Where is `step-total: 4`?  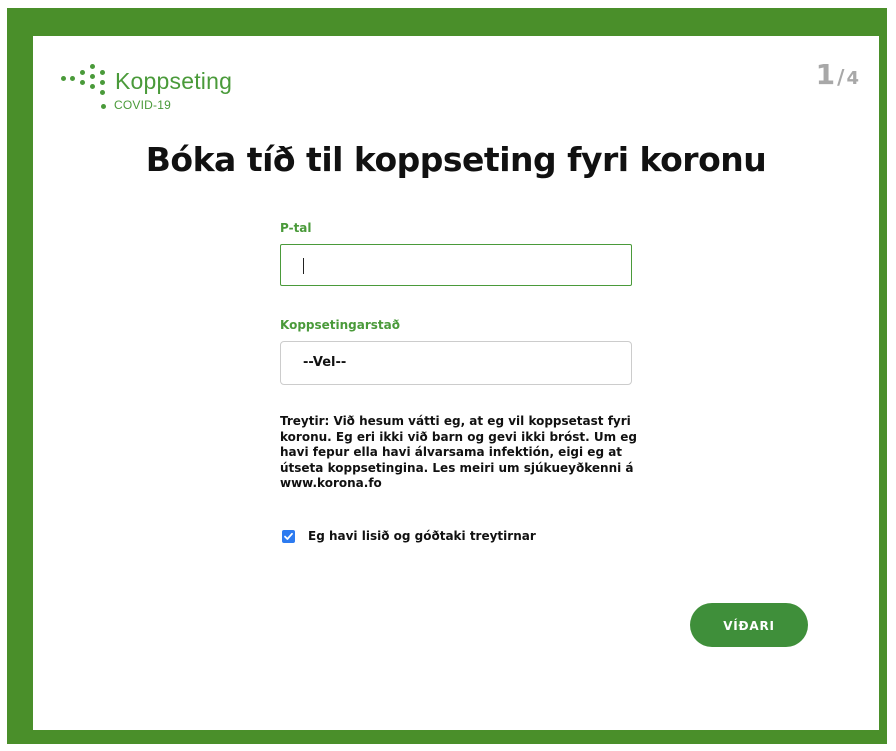 step-total: 4 is located at coordinates (852, 78).